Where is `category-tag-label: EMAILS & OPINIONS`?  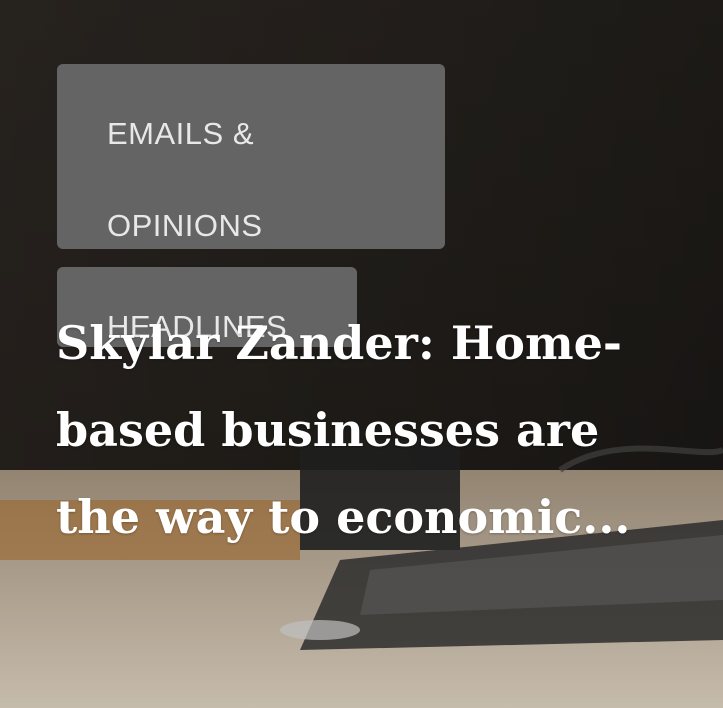 category-tag-label: EMAILS & OPINIONS is located at coordinates (185, 179).